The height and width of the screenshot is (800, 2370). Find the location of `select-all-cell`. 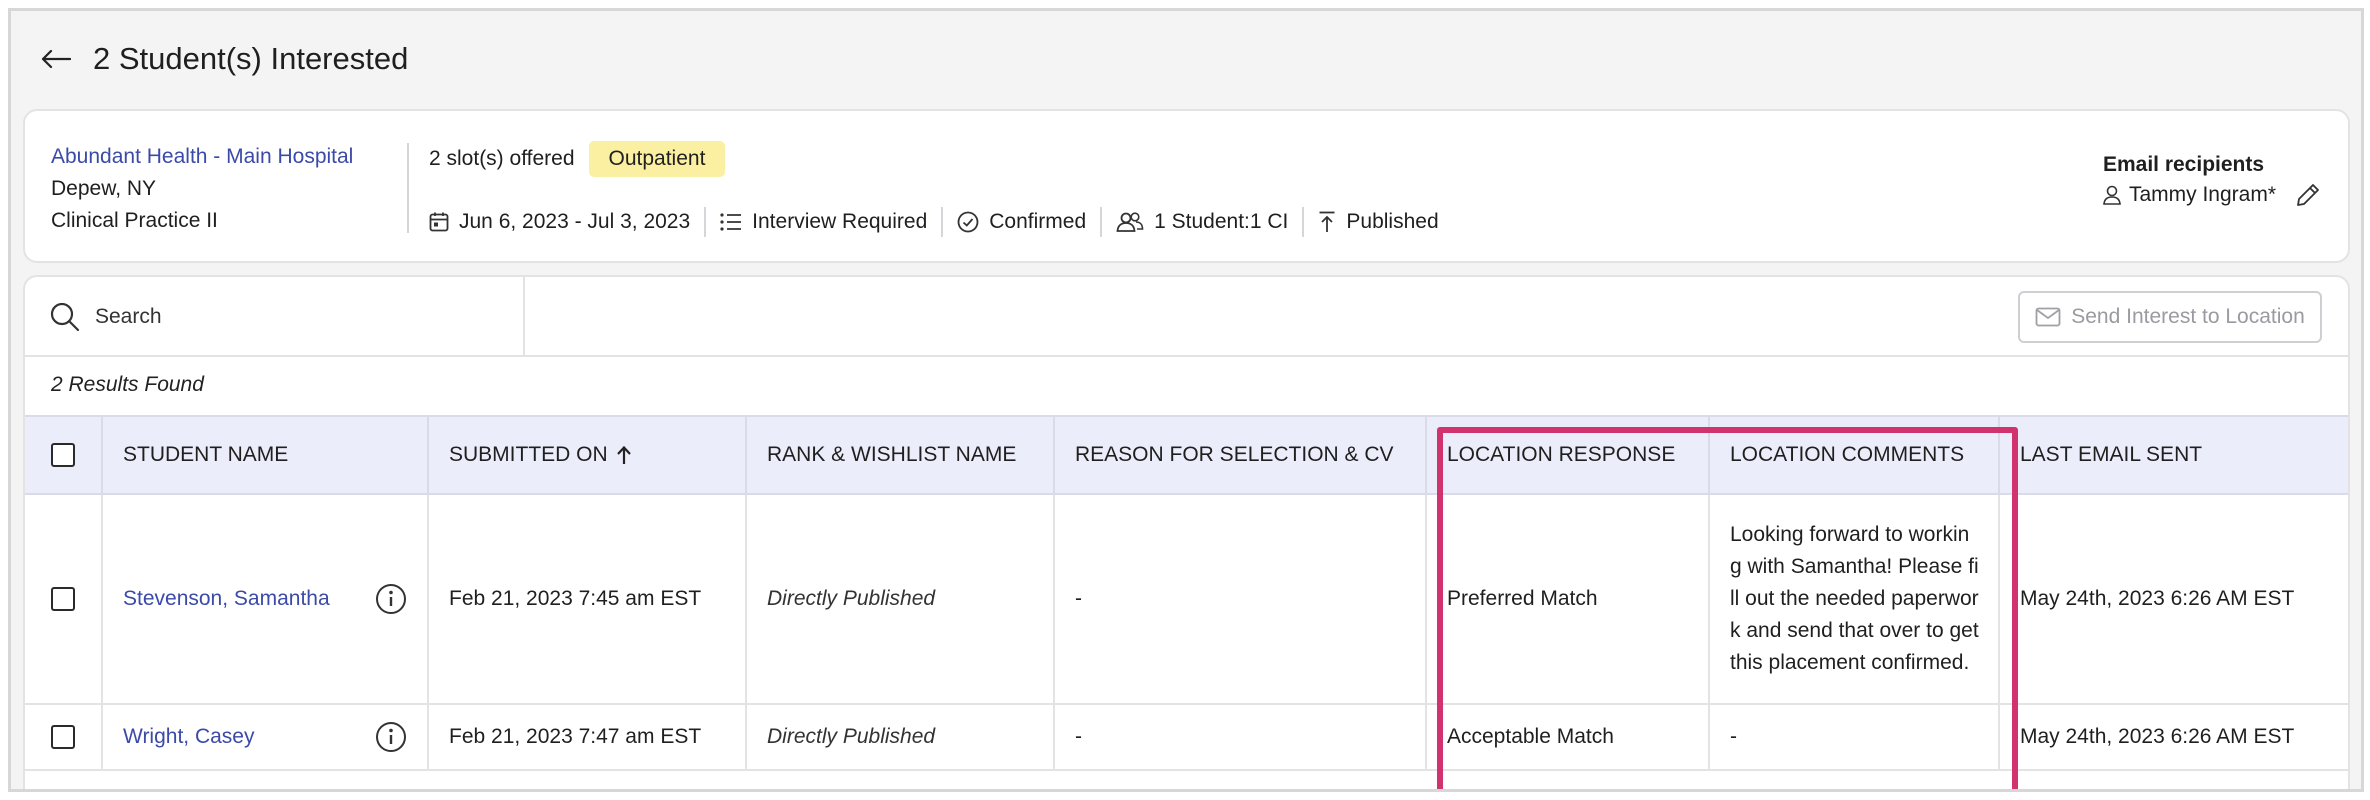

select-all-cell is located at coordinates (64, 455).